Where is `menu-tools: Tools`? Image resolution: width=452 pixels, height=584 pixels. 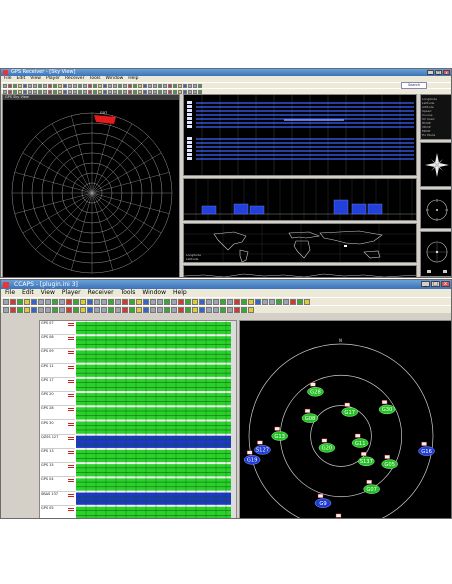 menu-tools: Tools is located at coordinates (94, 79).